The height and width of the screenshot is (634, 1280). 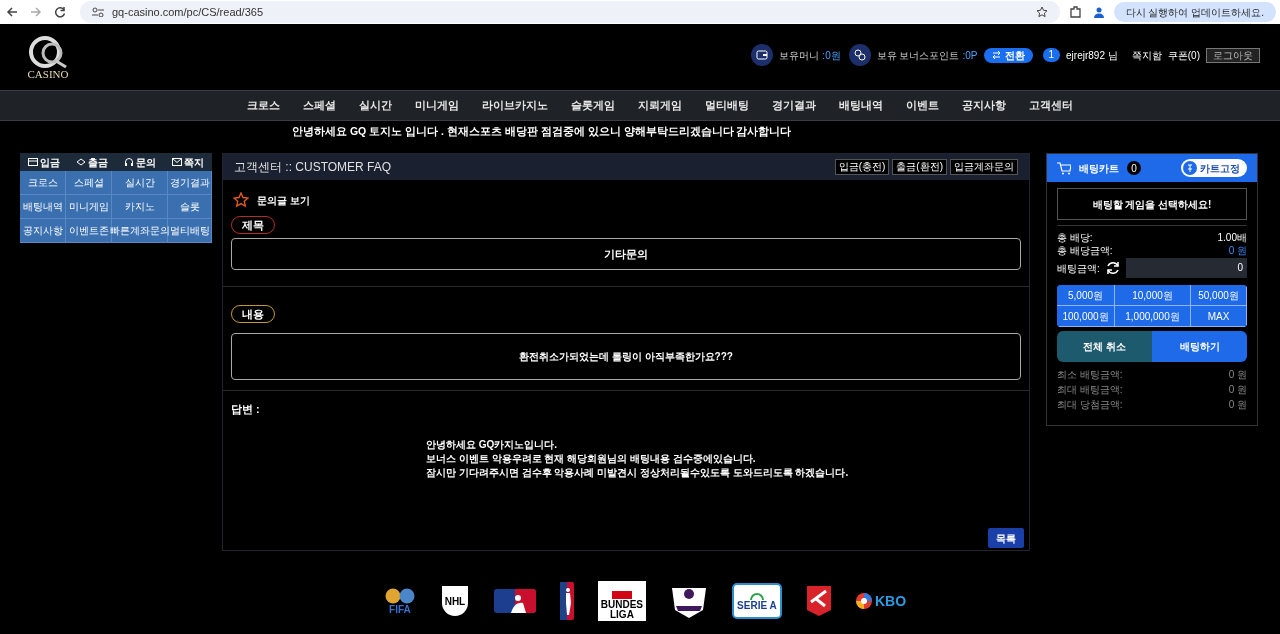 What do you see at coordinates (1232, 237) in the screenshot?
I see `total-odds-value: 1.00배` at bounding box center [1232, 237].